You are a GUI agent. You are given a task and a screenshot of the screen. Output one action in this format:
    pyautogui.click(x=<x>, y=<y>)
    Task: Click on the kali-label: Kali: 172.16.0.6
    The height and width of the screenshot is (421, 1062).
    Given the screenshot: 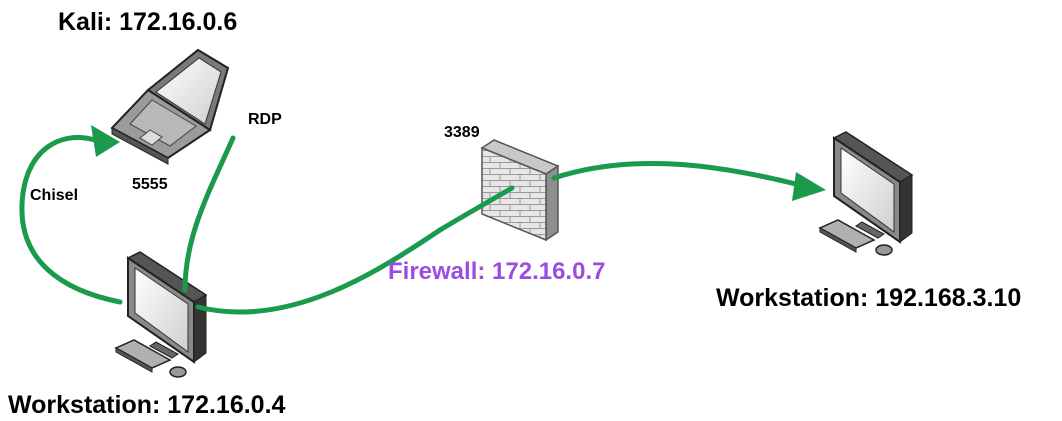 What is the action you would take?
    pyautogui.click(x=148, y=22)
    